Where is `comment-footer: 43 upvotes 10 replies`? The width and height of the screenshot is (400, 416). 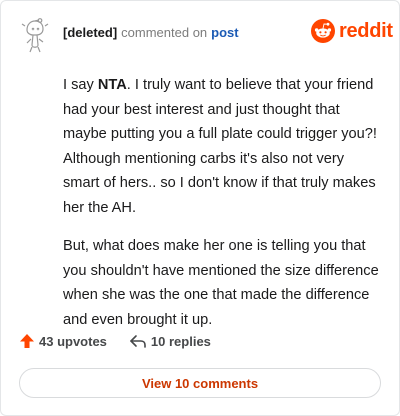 comment-footer: 43 upvotes 10 replies is located at coordinates (115, 341).